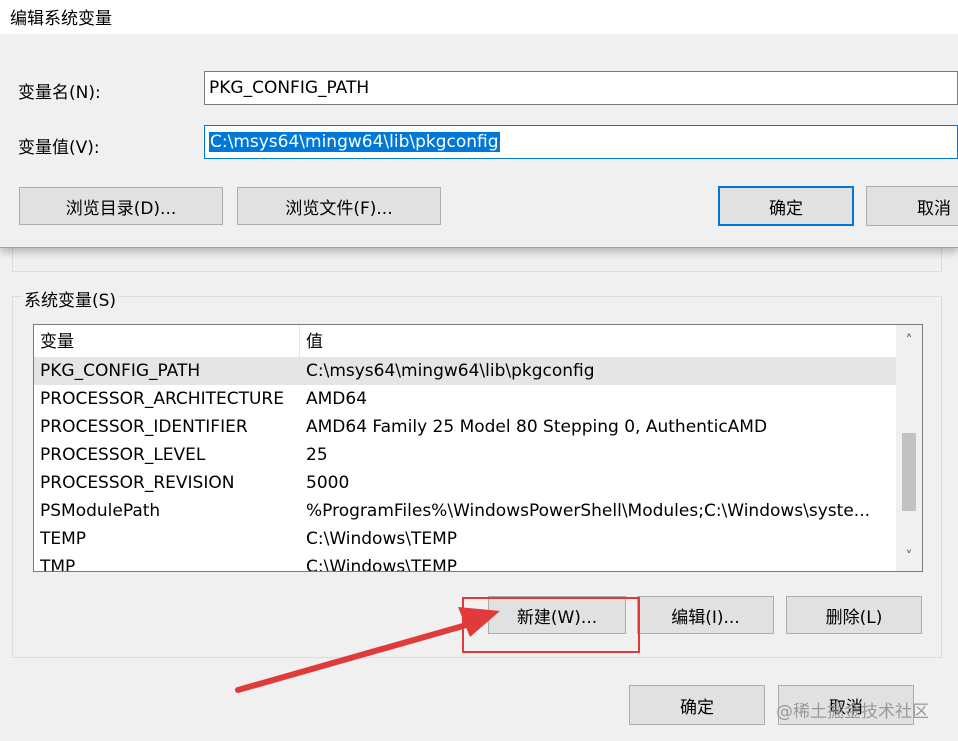 Image resolution: width=958 pixels, height=741 pixels. What do you see at coordinates (551, 625) in the screenshot?
I see `annotation-highlight-box` at bounding box center [551, 625].